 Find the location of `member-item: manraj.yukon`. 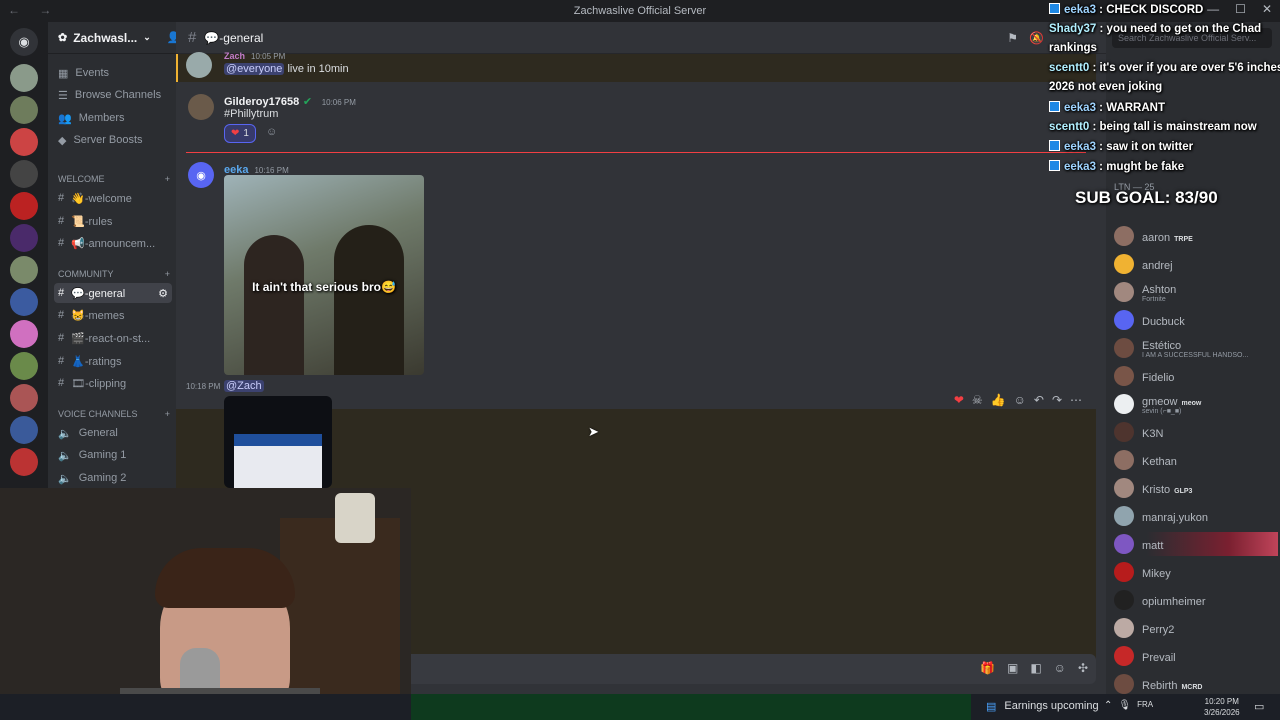

member-item: manraj.yukon is located at coordinates (1196, 516).